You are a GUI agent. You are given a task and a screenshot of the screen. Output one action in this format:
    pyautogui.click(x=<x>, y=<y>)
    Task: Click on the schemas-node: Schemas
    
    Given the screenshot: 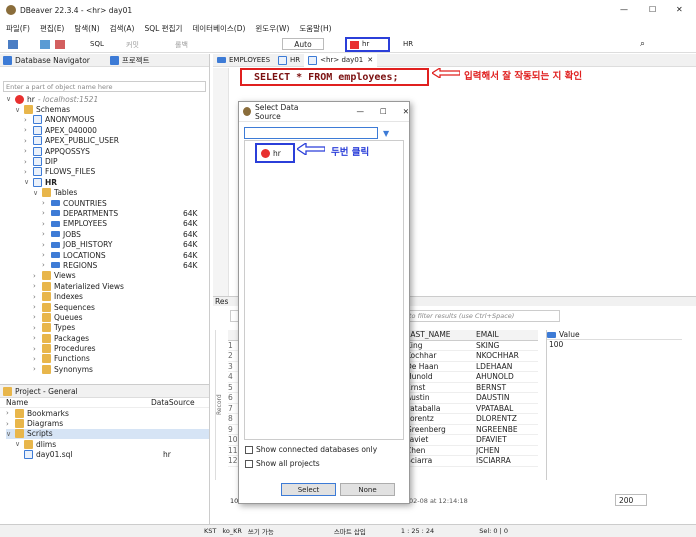 What is the action you would take?
    pyautogui.click(x=53, y=109)
    